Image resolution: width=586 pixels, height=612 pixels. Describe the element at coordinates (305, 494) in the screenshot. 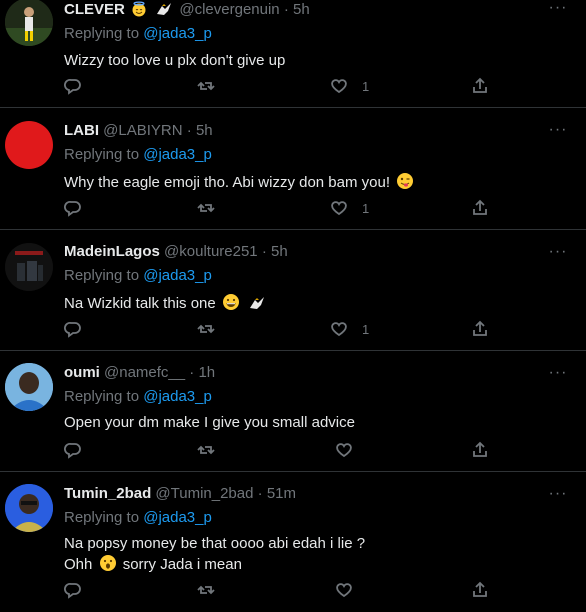

I see `tweet-header: Tumin_2bad @Tumin_2bad · 51m` at that location.